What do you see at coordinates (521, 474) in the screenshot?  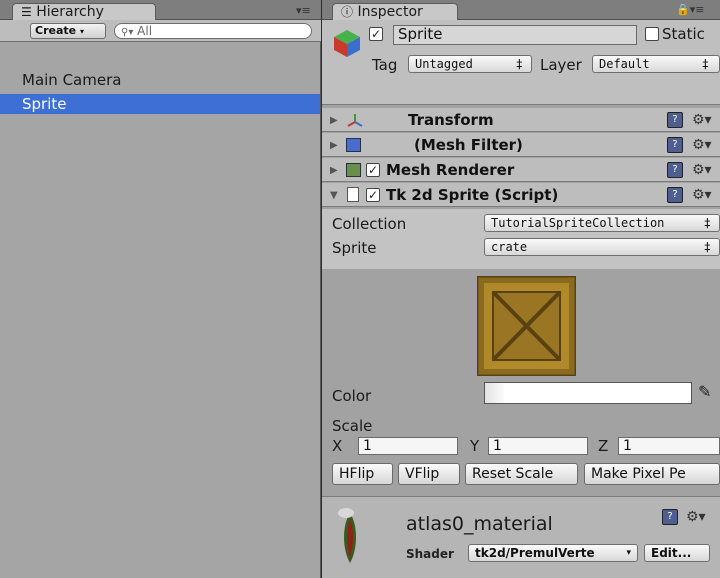 I see `reset-scale-button: Reset Scale` at bounding box center [521, 474].